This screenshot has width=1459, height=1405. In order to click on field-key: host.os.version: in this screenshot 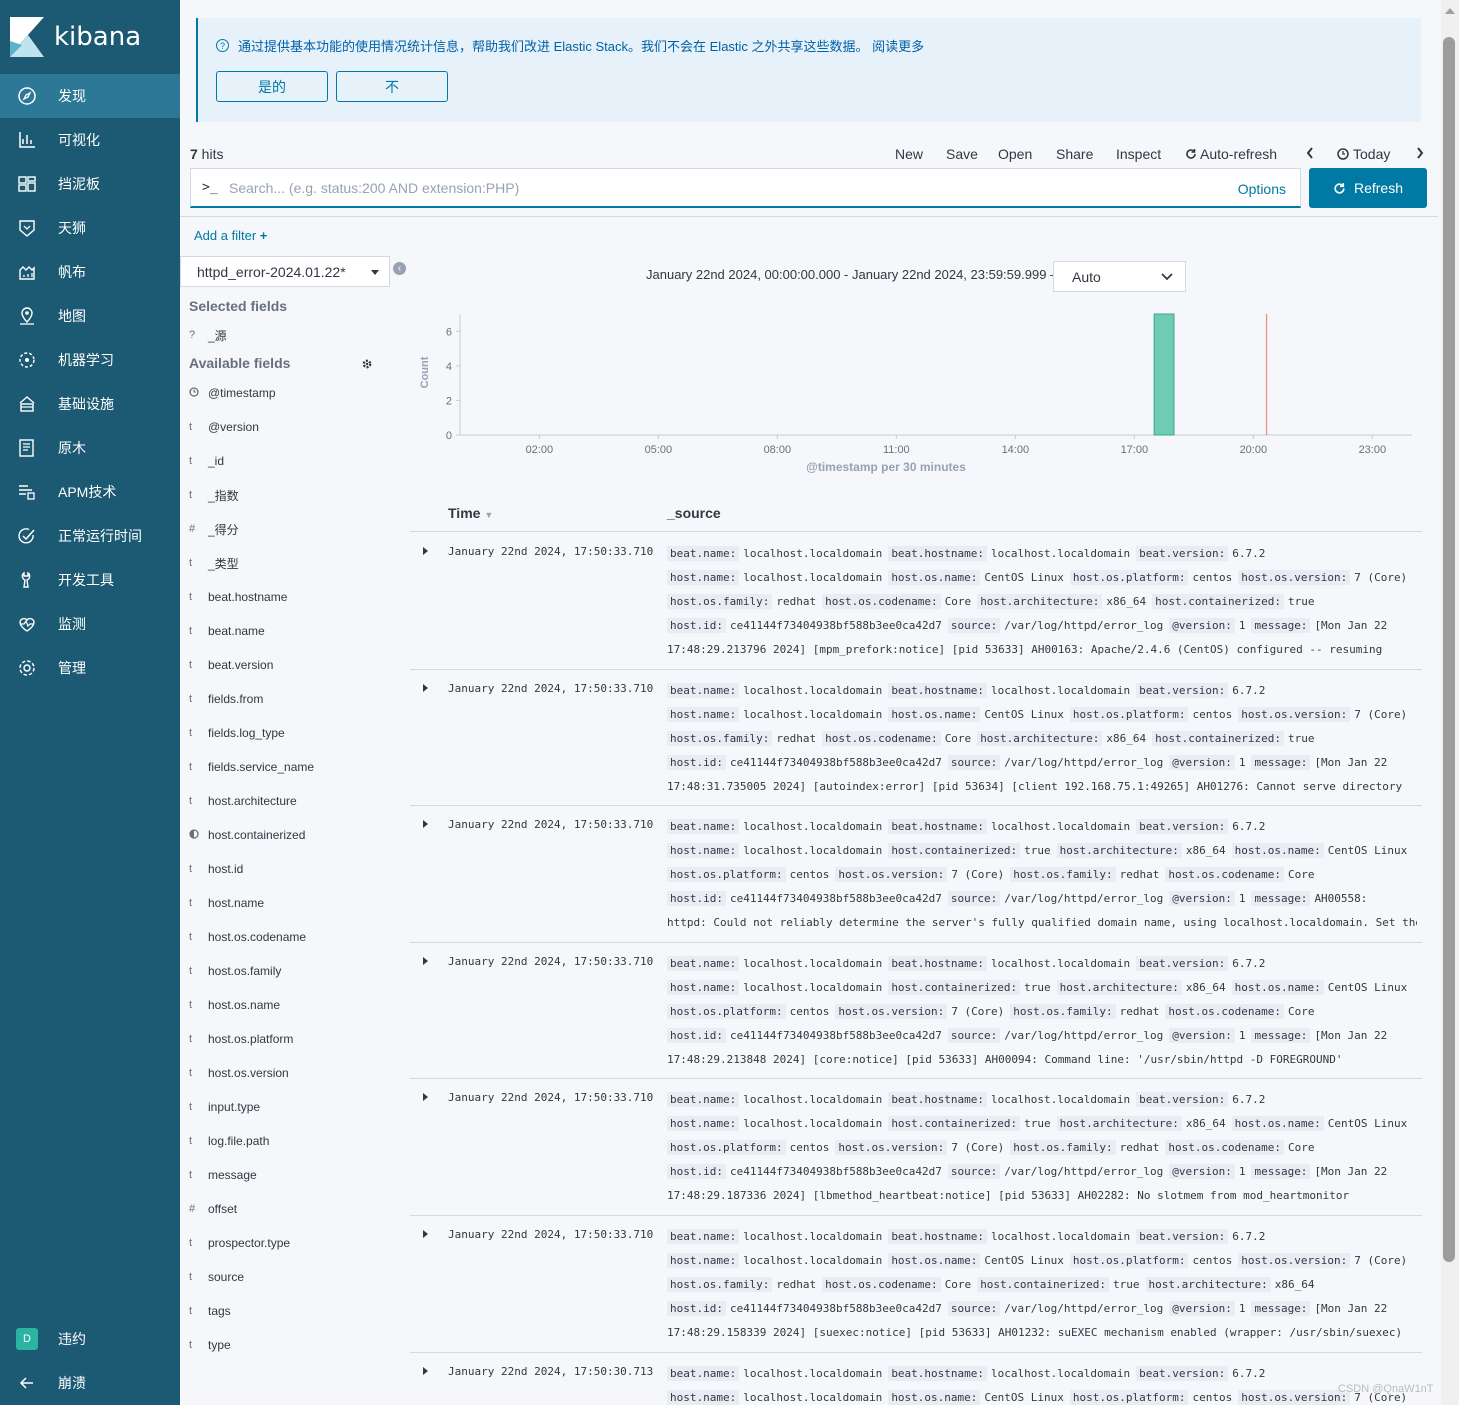, I will do `click(1294, 714)`.